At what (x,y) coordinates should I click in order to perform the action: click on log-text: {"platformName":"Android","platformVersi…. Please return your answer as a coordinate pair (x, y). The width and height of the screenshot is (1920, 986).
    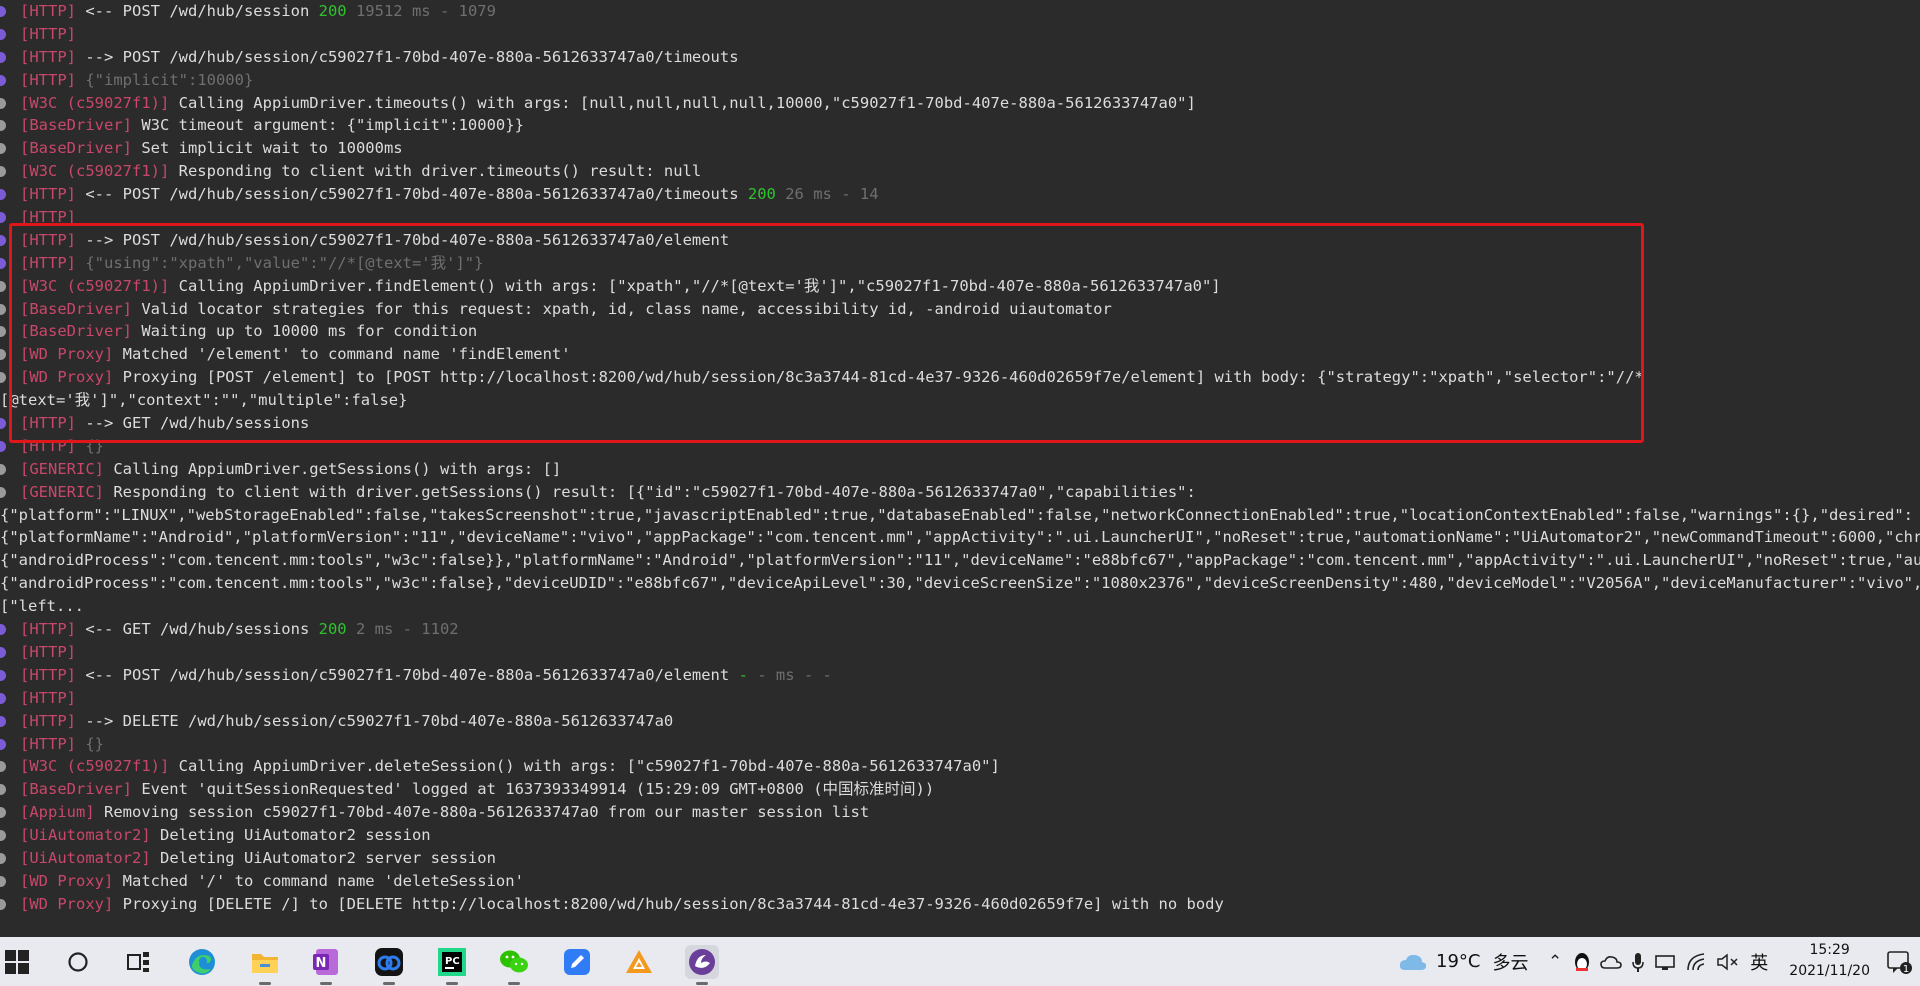
    Looking at the image, I should click on (960, 537).